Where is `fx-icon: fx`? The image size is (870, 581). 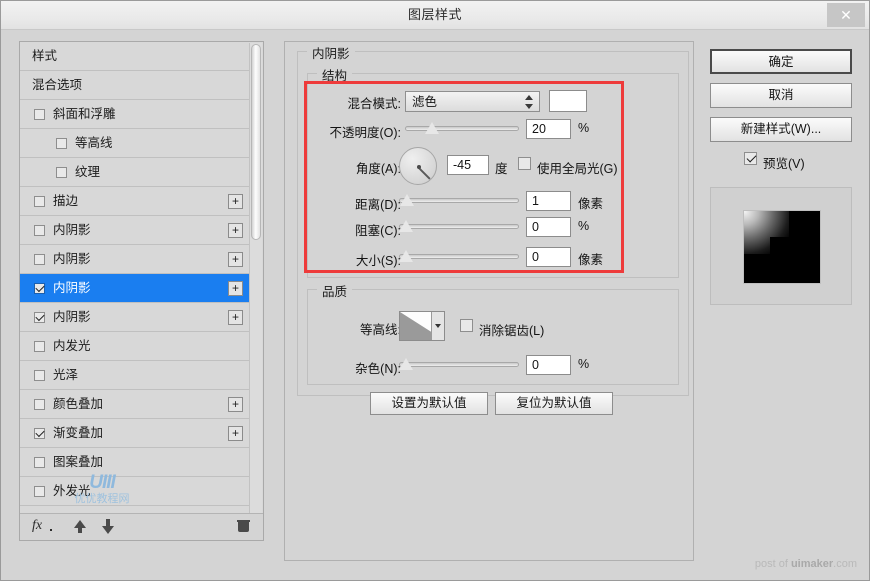 fx-icon: fx is located at coordinates (37, 526).